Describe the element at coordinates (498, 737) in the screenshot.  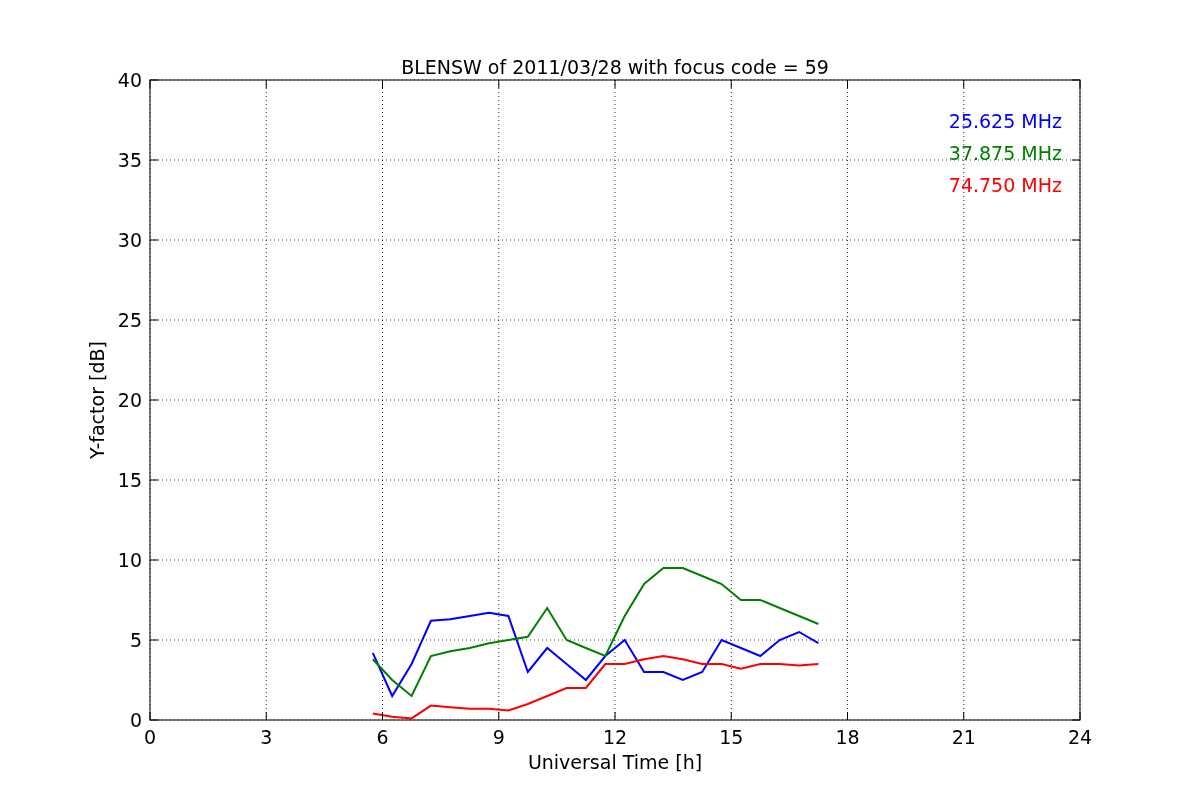
I see `x-tick-label: 9` at that location.